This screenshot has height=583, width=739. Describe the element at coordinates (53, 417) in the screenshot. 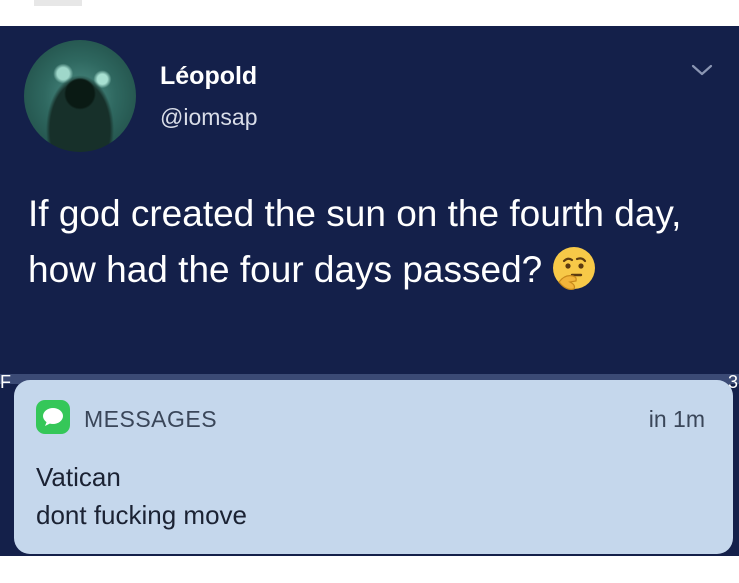

I see `messages-icon` at that location.